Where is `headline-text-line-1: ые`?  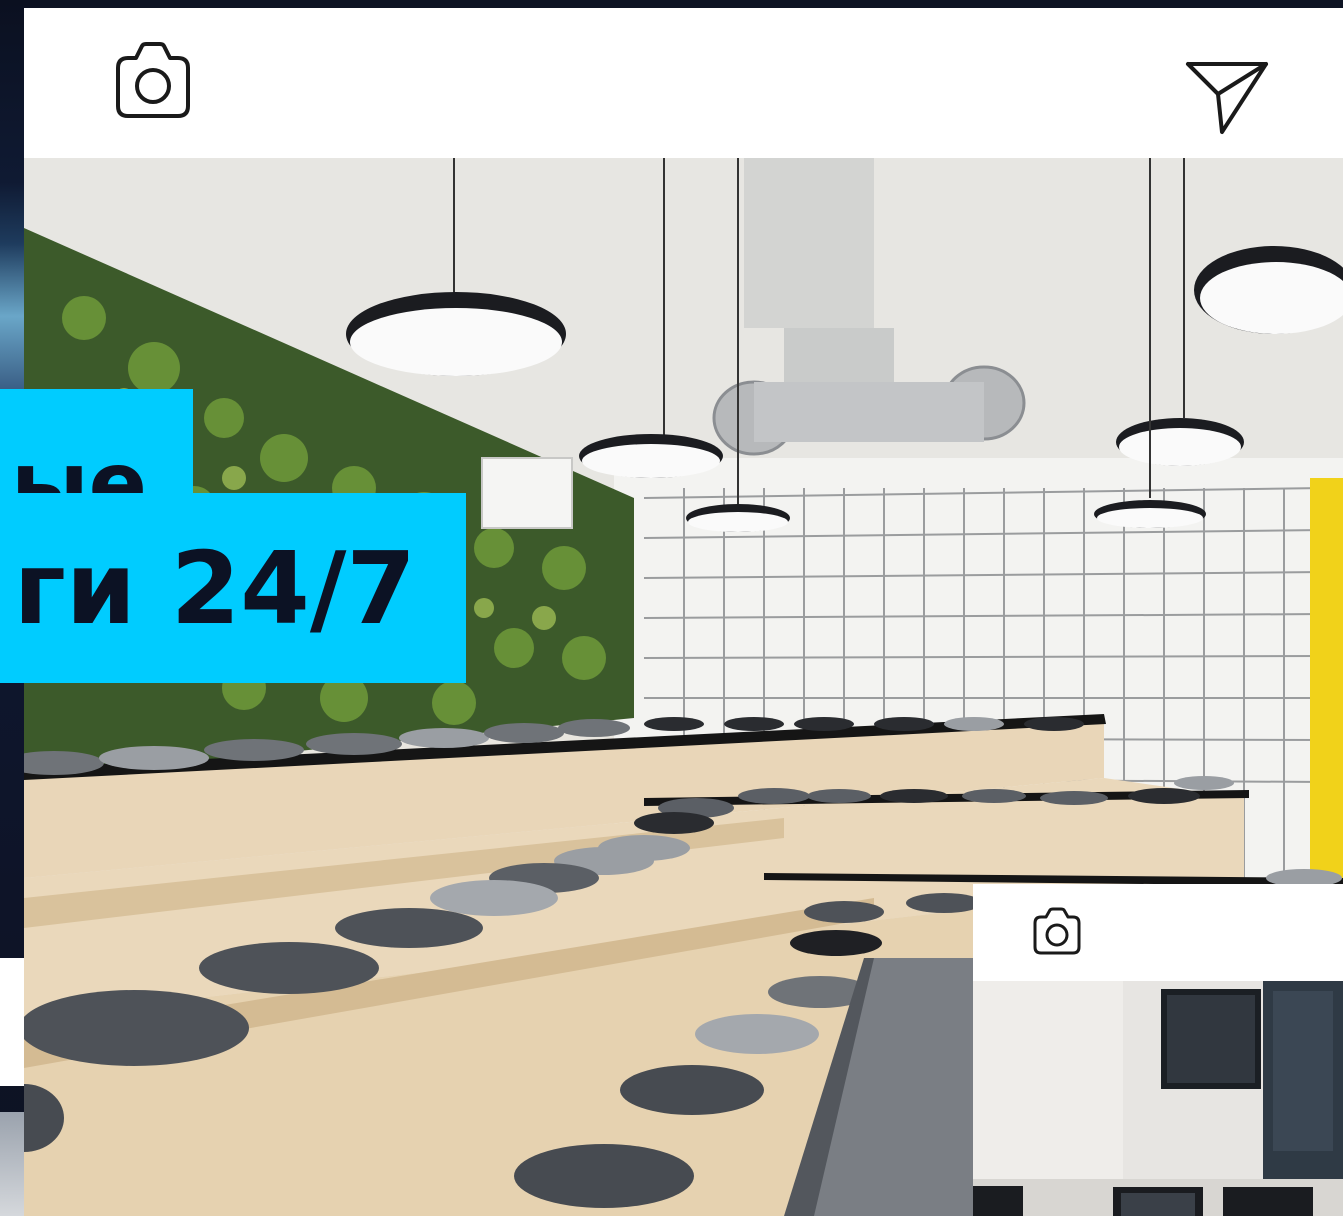
headline-text-line-1: ые is located at coordinates (78, 467).